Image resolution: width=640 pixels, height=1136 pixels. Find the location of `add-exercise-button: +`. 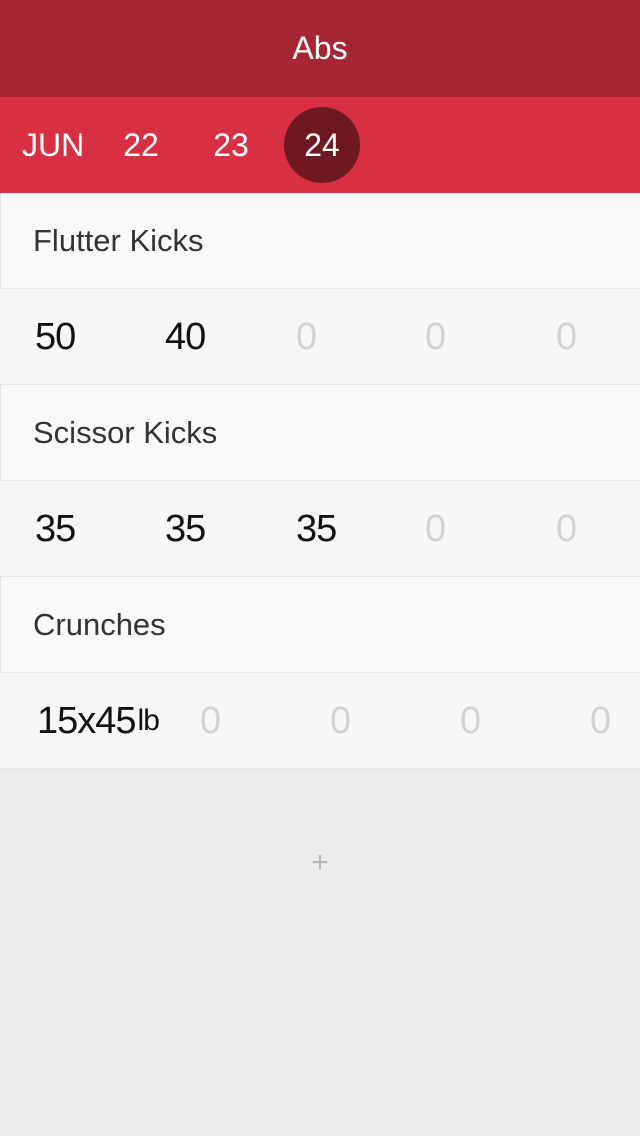

add-exercise-button: + is located at coordinates (320, 862).